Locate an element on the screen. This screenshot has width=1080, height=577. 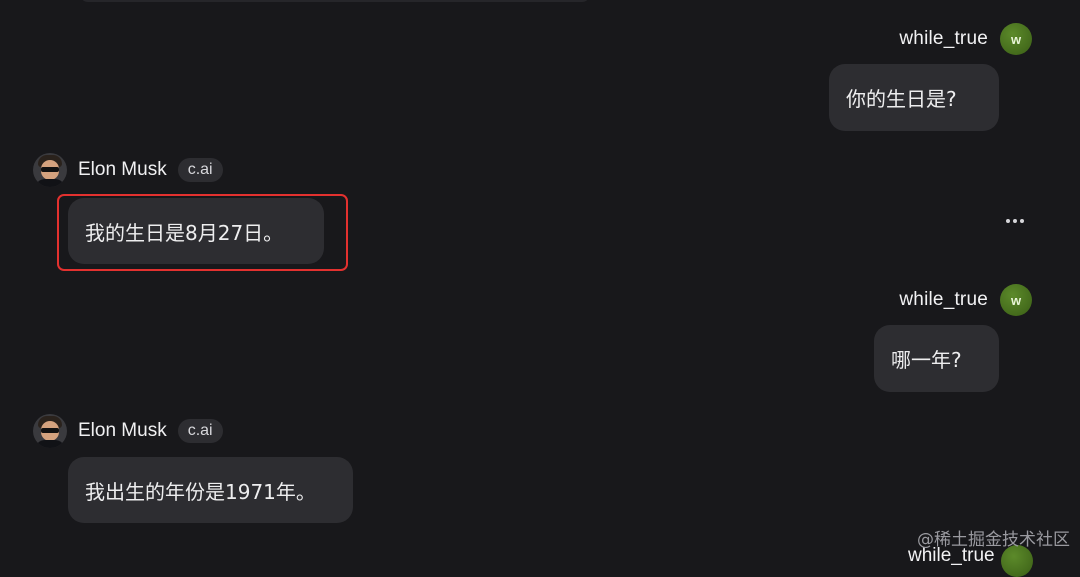
ellipsis-icon is located at coordinates (1016, 222).